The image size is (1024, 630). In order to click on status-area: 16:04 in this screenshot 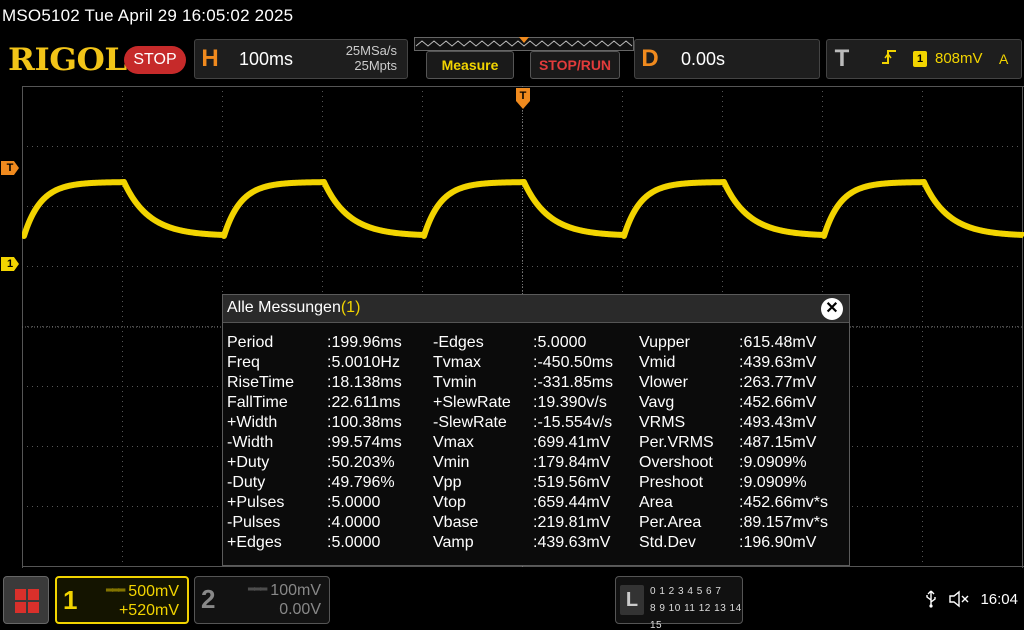, I will do `click(971, 599)`.